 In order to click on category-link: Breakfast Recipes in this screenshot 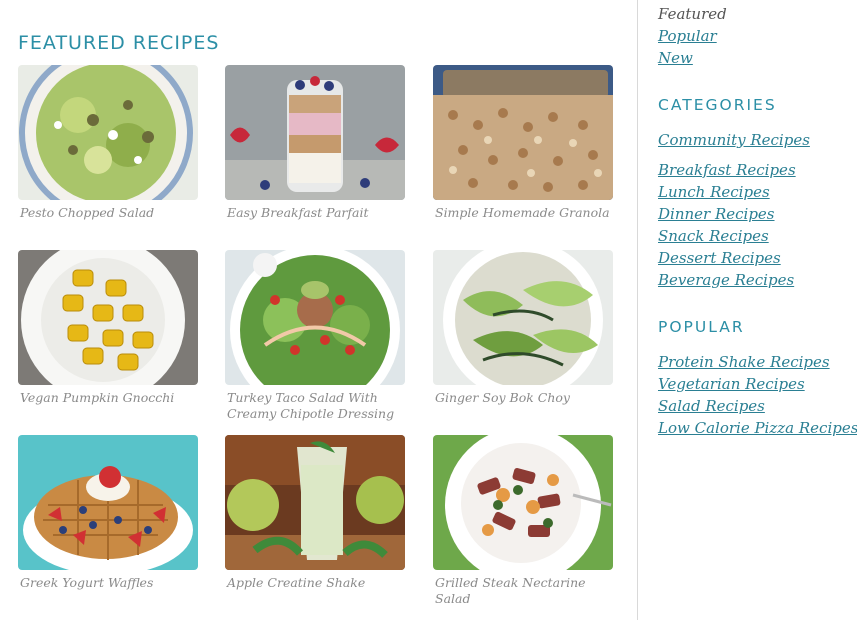, I will do `click(727, 170)`.